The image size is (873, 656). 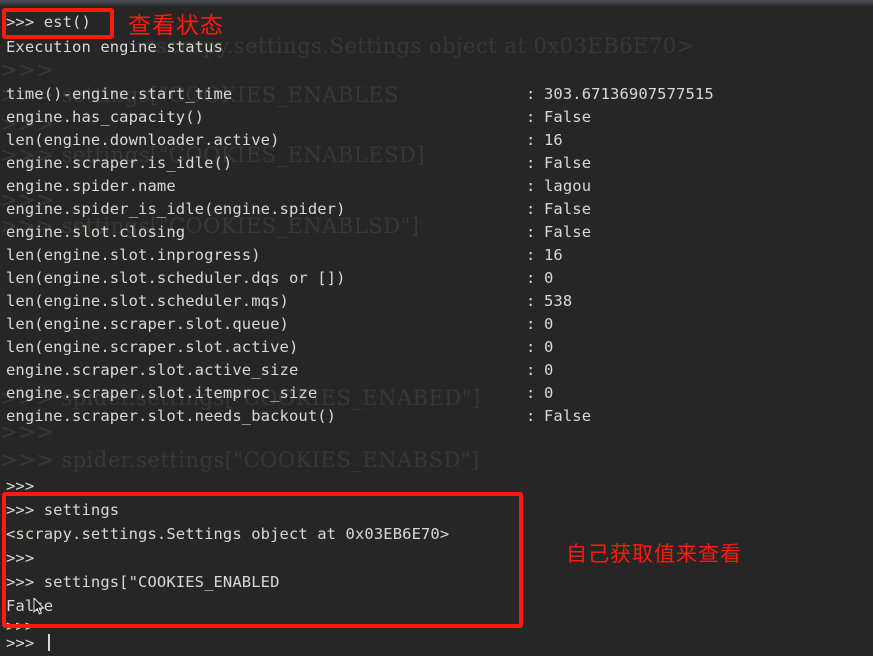 What do you see at coordinates (105, 117) in the screenshot?
I see `status-key: engine.has_capacity()` at bounding box center [105, 117].